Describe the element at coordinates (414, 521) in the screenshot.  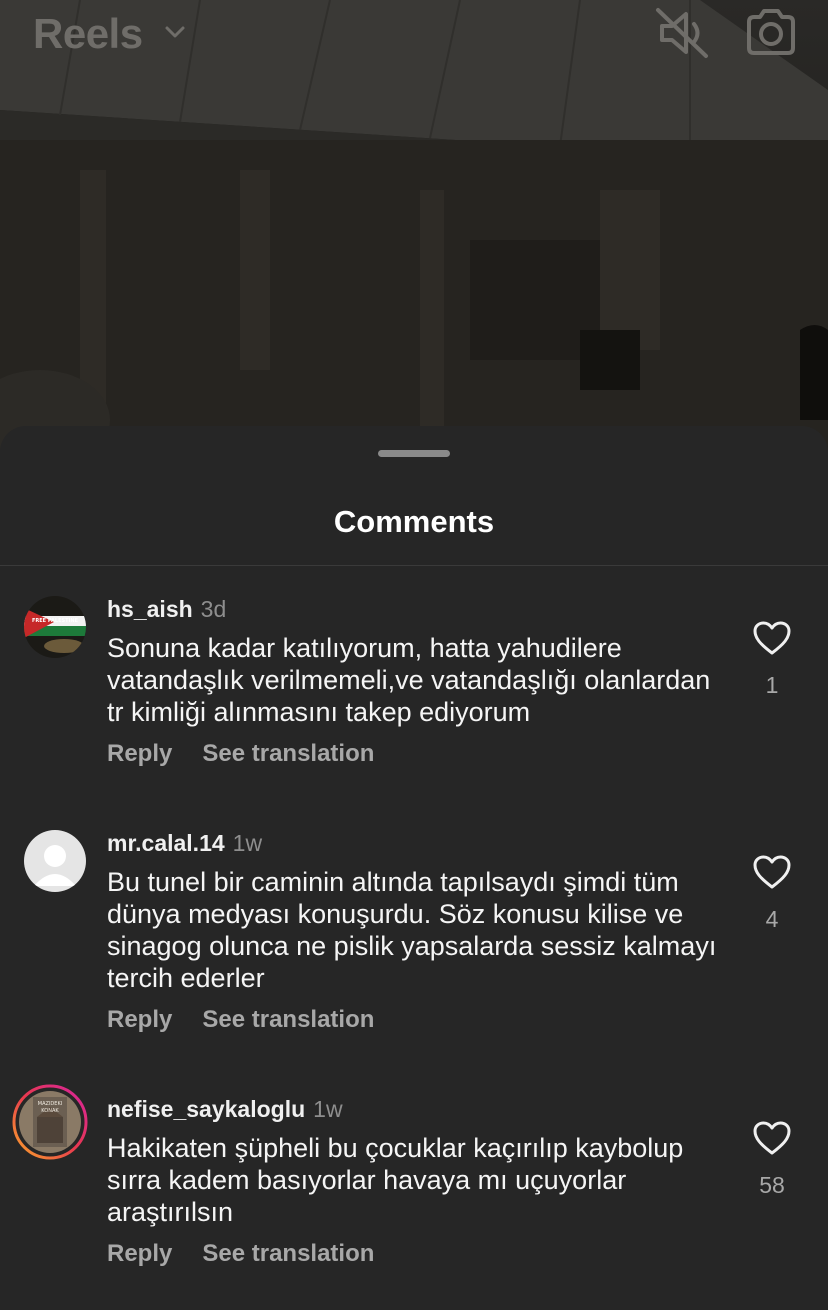
I see `comments-title: Comments` at that location.